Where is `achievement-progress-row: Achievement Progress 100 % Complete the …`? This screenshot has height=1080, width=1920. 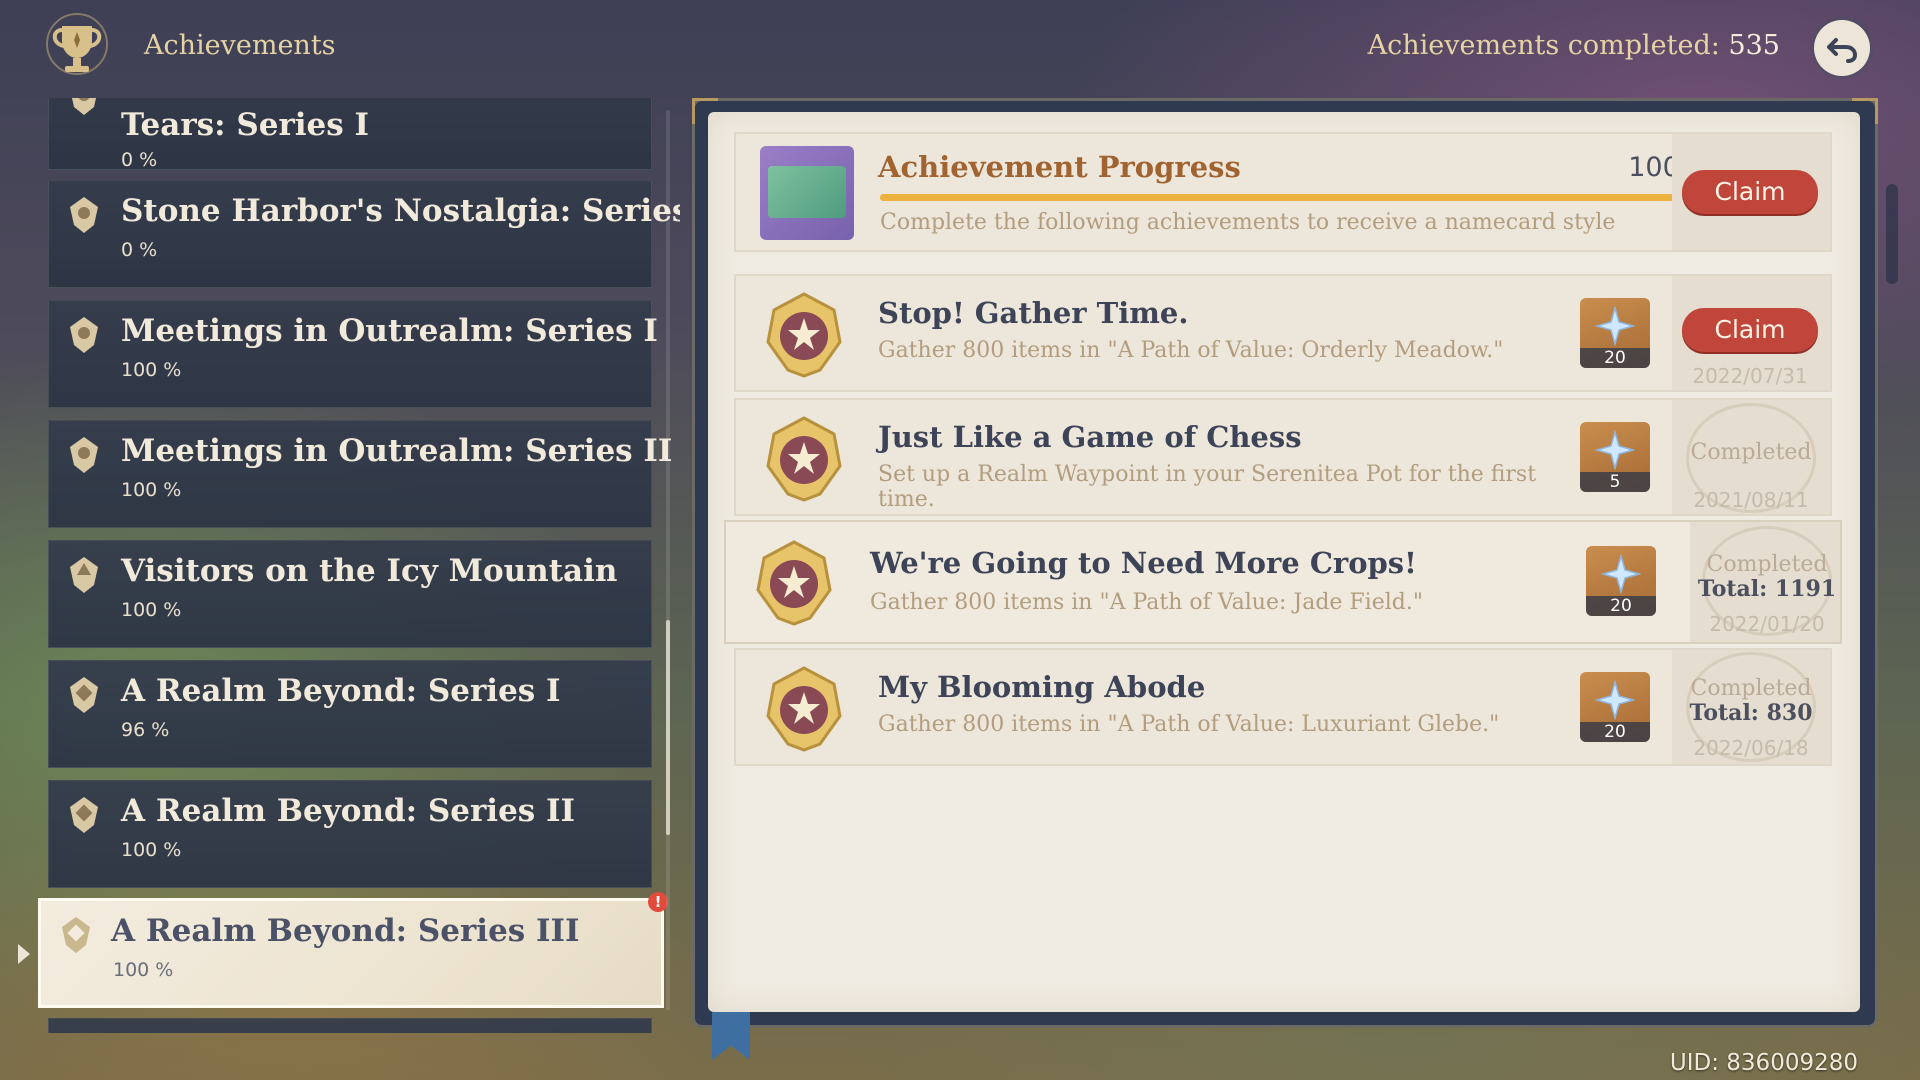 achievement-progress-row: Achievement Progress 100 % Complete the … is located at coordinates (1283, 192).